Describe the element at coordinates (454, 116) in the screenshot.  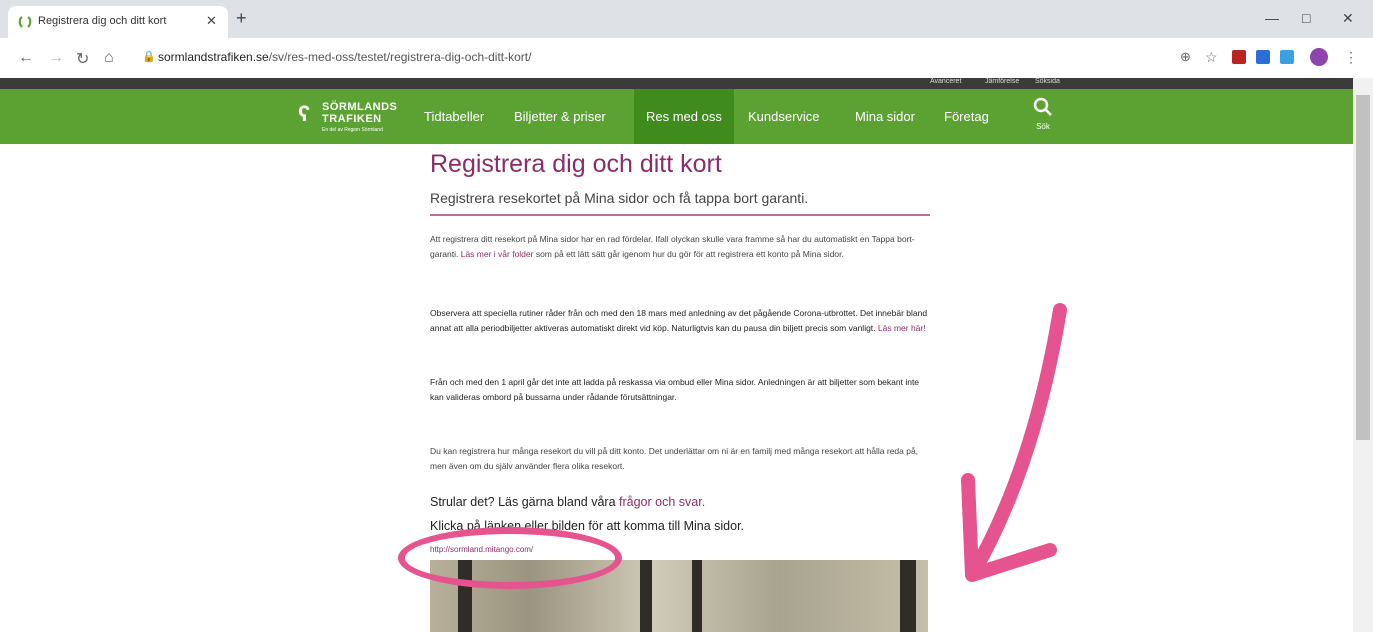
I see `nav-tidtabeller: Tidtabeller` at that location.